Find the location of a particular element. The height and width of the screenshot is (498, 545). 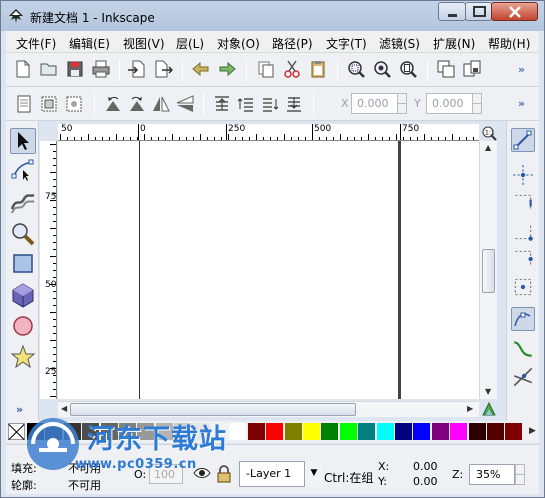

undo-icon is located at coordinates (201, 69).